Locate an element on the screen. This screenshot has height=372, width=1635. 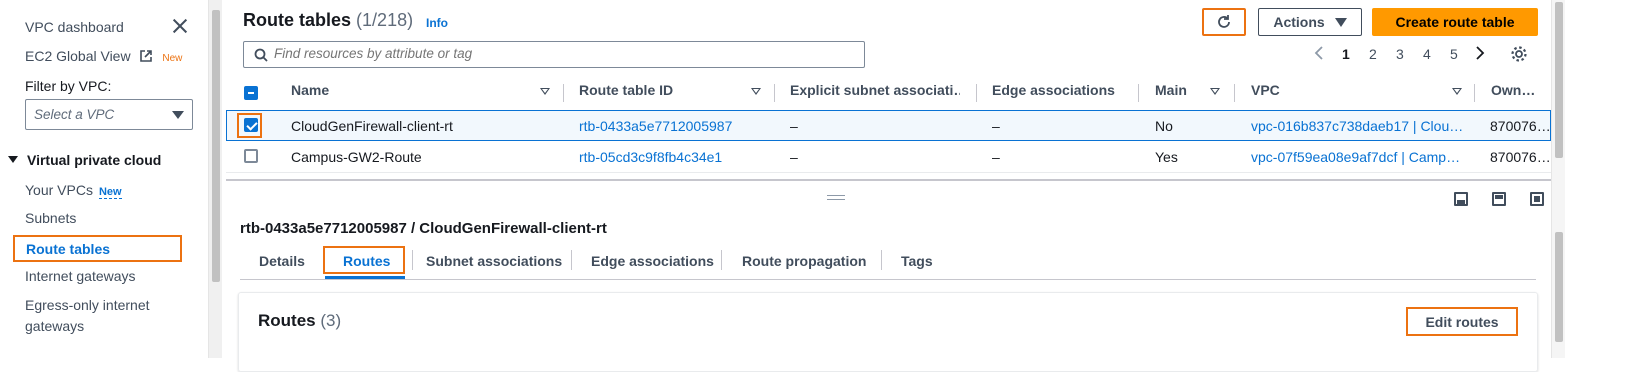
sidebar-item-label: gateways is located at coordinates (55, 326).